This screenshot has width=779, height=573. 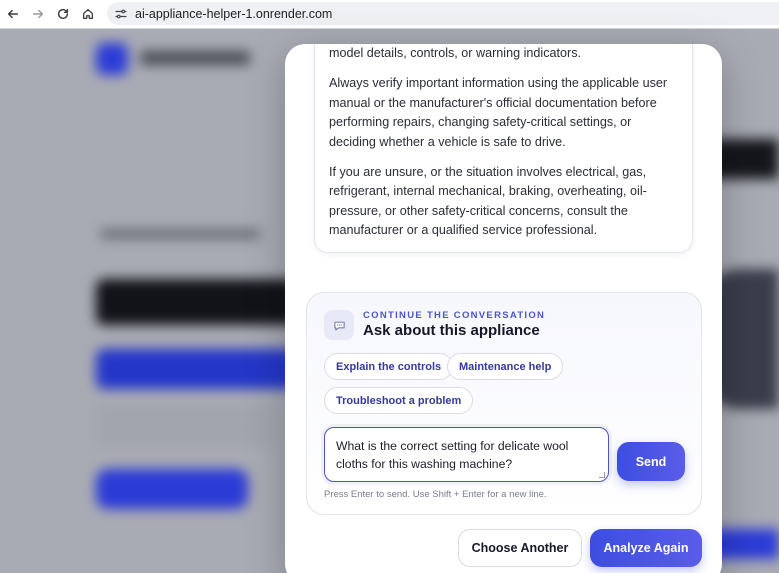 What do you see at coordinates (602, 475) in the screenshot?
I see `resize-handle-icon` at bounding box center [602, 475].